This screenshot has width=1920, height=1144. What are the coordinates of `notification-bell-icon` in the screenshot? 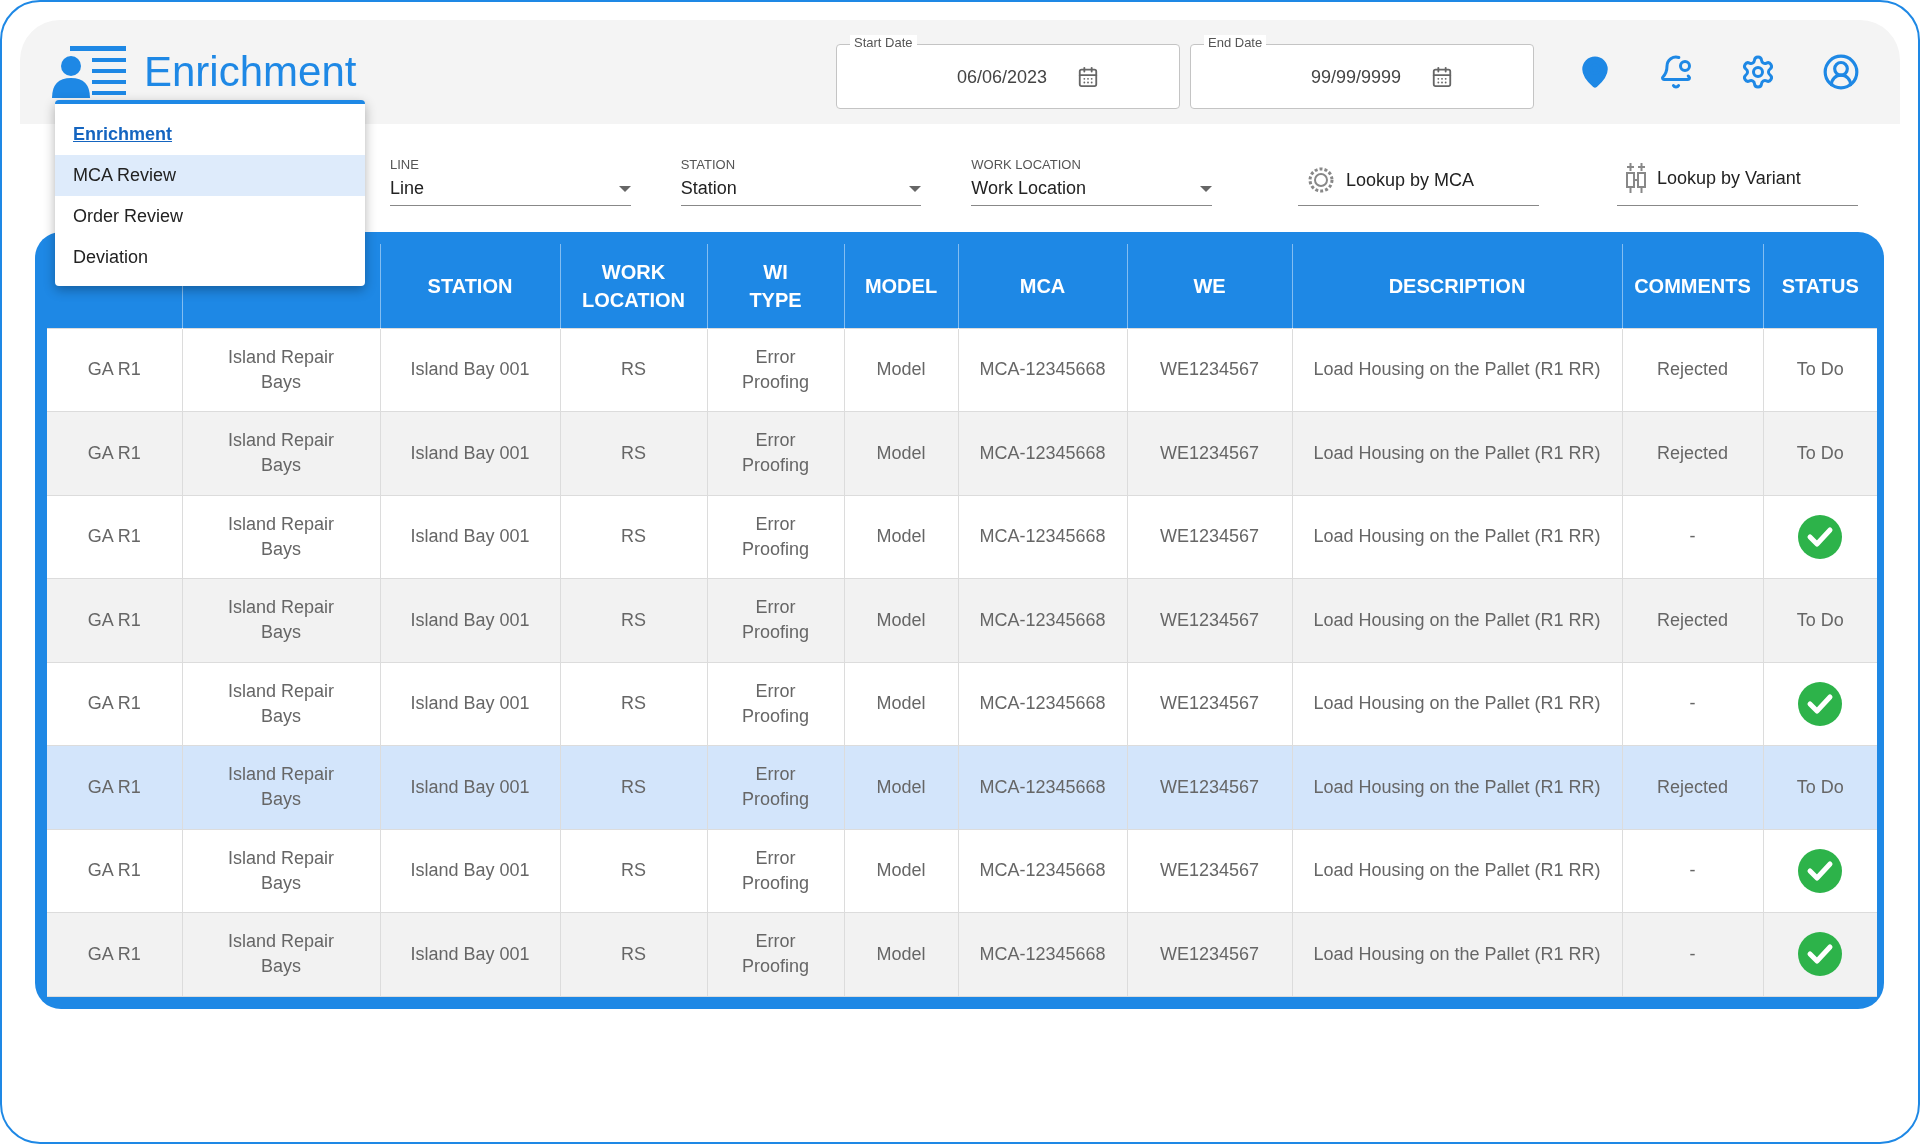 It's located at (1676, 72).